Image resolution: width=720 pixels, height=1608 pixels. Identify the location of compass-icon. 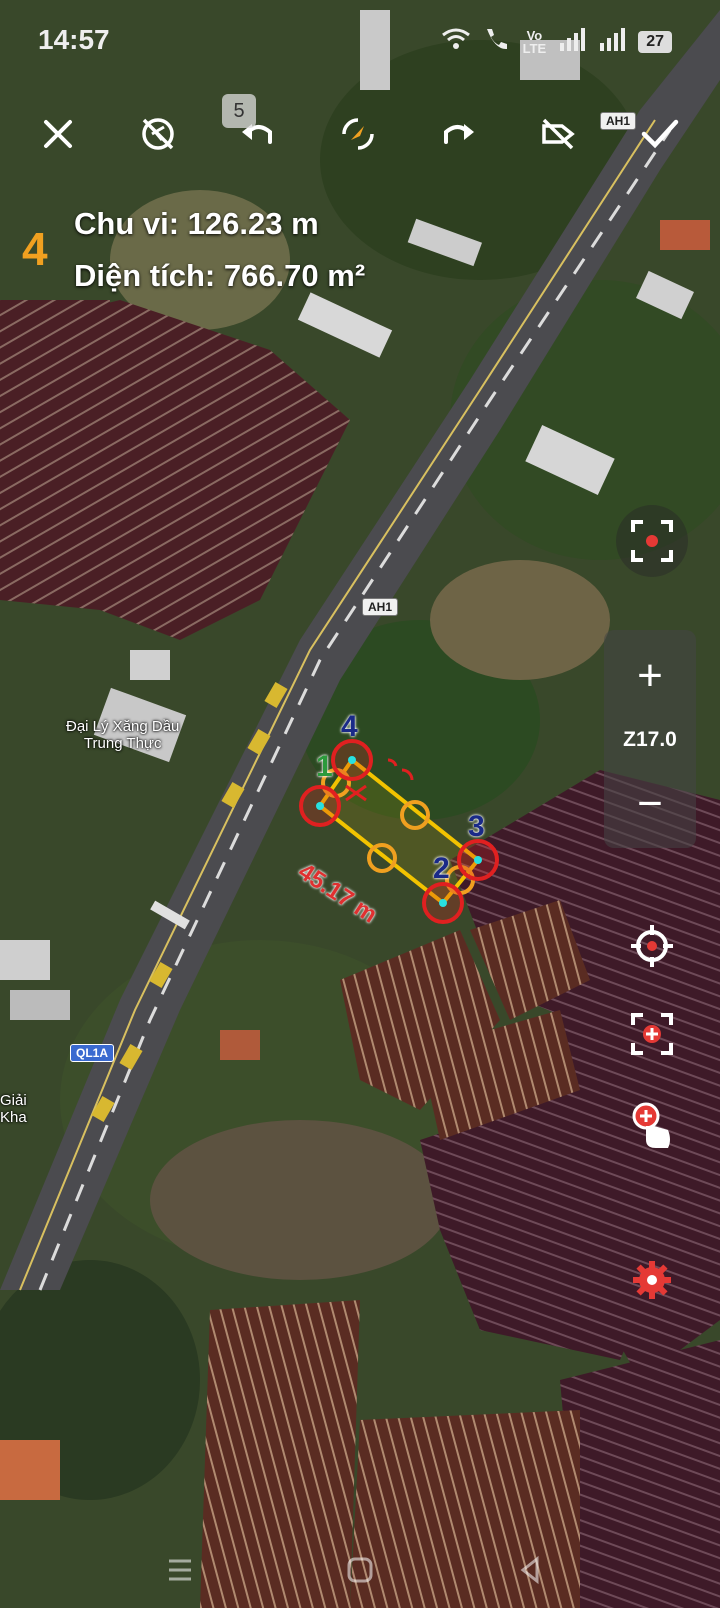
(358, 134).